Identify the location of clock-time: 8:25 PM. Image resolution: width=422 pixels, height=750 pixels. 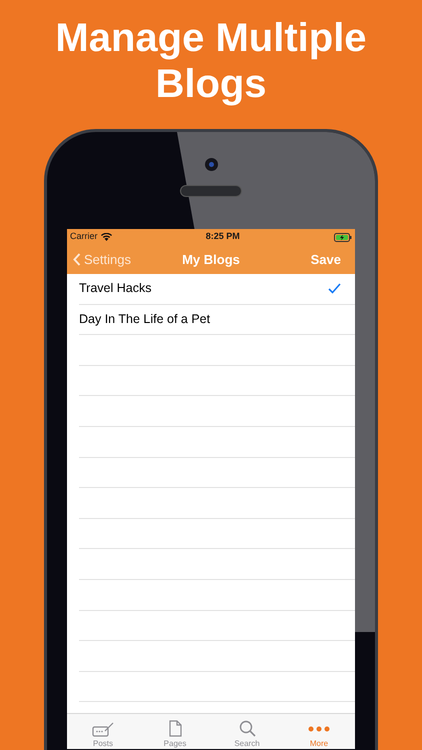
(222, 237).